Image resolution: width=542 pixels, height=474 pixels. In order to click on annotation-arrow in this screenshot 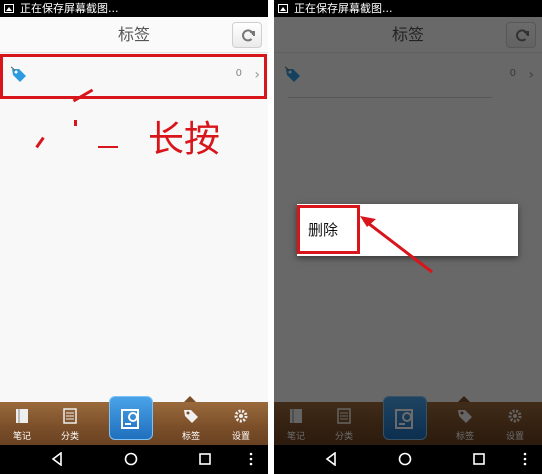, I will do `click(396, 245)`.